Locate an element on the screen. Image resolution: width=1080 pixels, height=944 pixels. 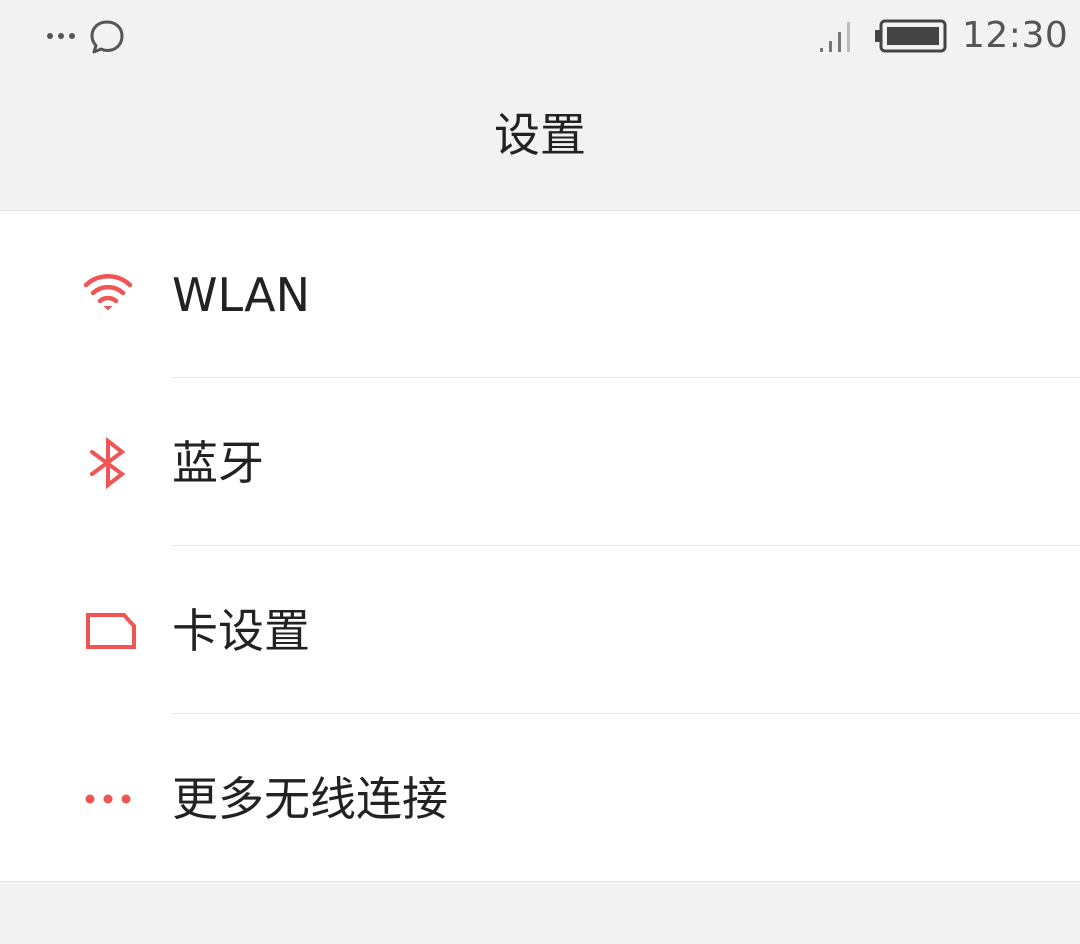
settings-item-label: 卡设置 is located at coordinates (241, 631).